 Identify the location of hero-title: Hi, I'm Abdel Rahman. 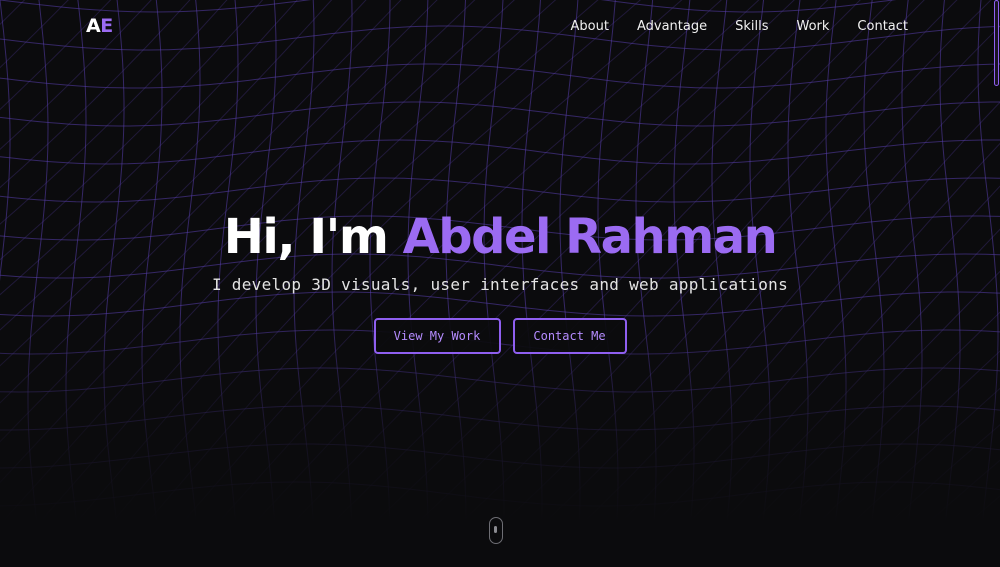
(500, 237).